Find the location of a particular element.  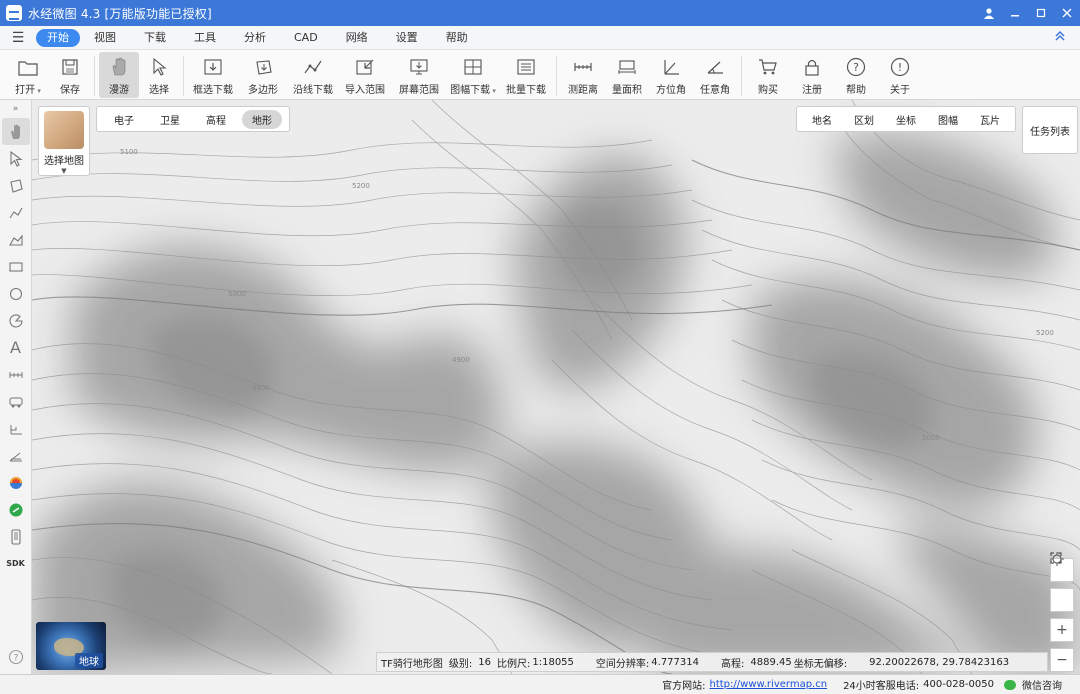

screen-range-button: 屏幕范围 is located at coordinates (419, 75).